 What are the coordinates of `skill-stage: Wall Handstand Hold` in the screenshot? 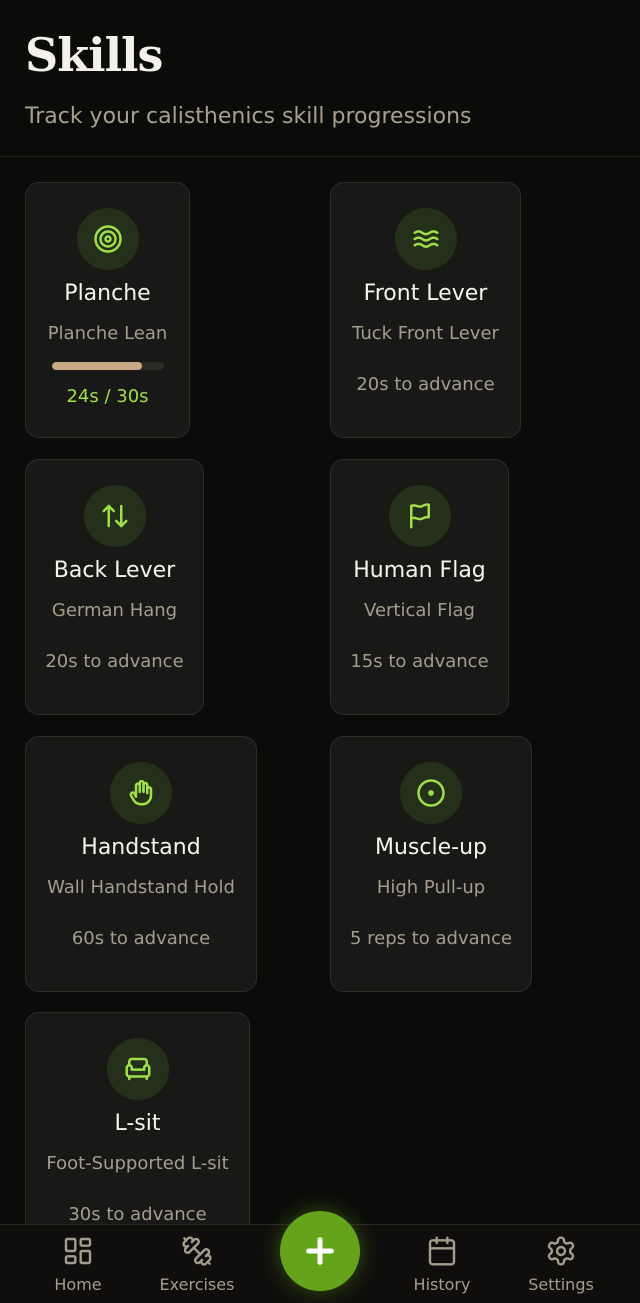 It's located at (141, 887).